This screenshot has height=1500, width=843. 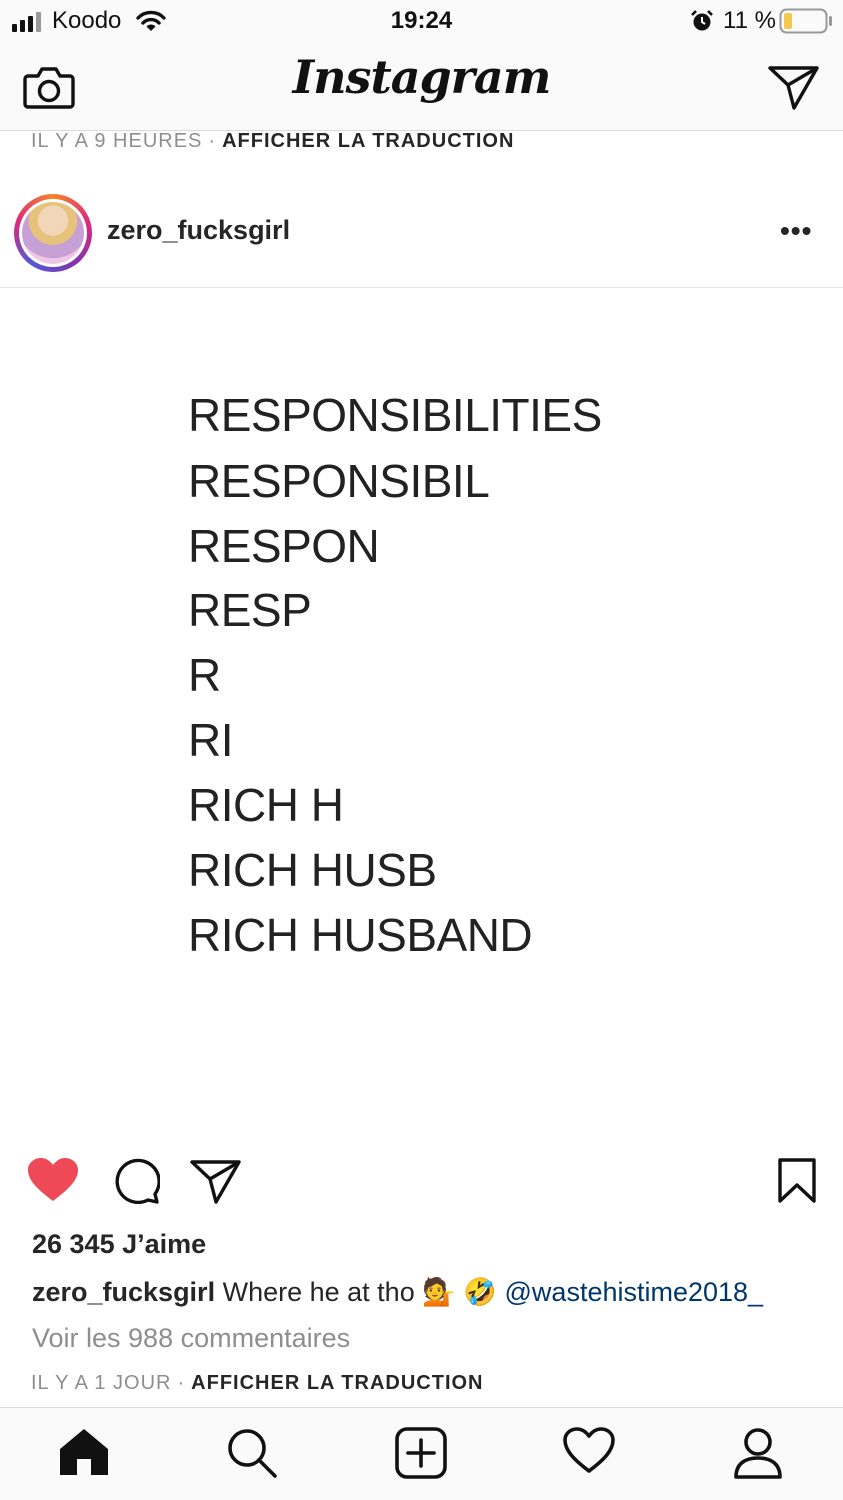 What do you see at coordinates (318, 1292) in the screenshot?
I see `caption-text: Where he at tho` at bounding box center [318, 1292].